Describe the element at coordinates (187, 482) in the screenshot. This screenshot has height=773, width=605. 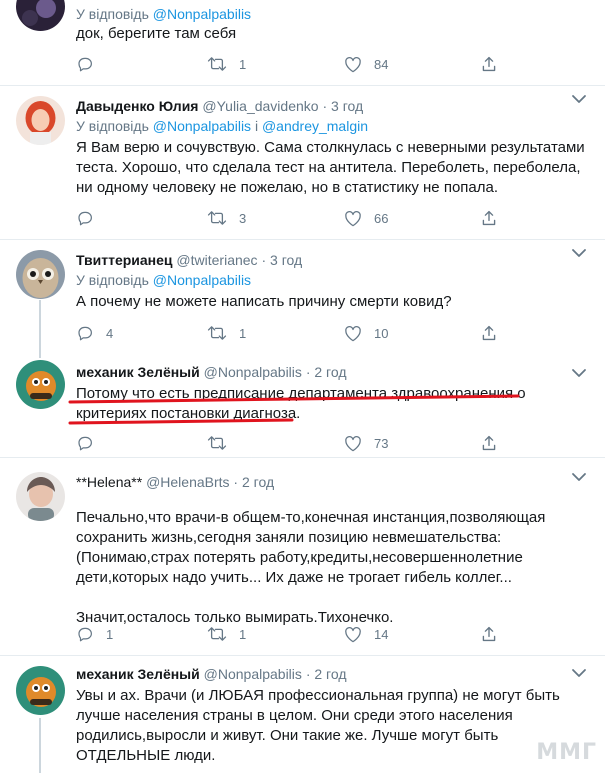
I see `author-handle: @HelenaBrts` at that location.